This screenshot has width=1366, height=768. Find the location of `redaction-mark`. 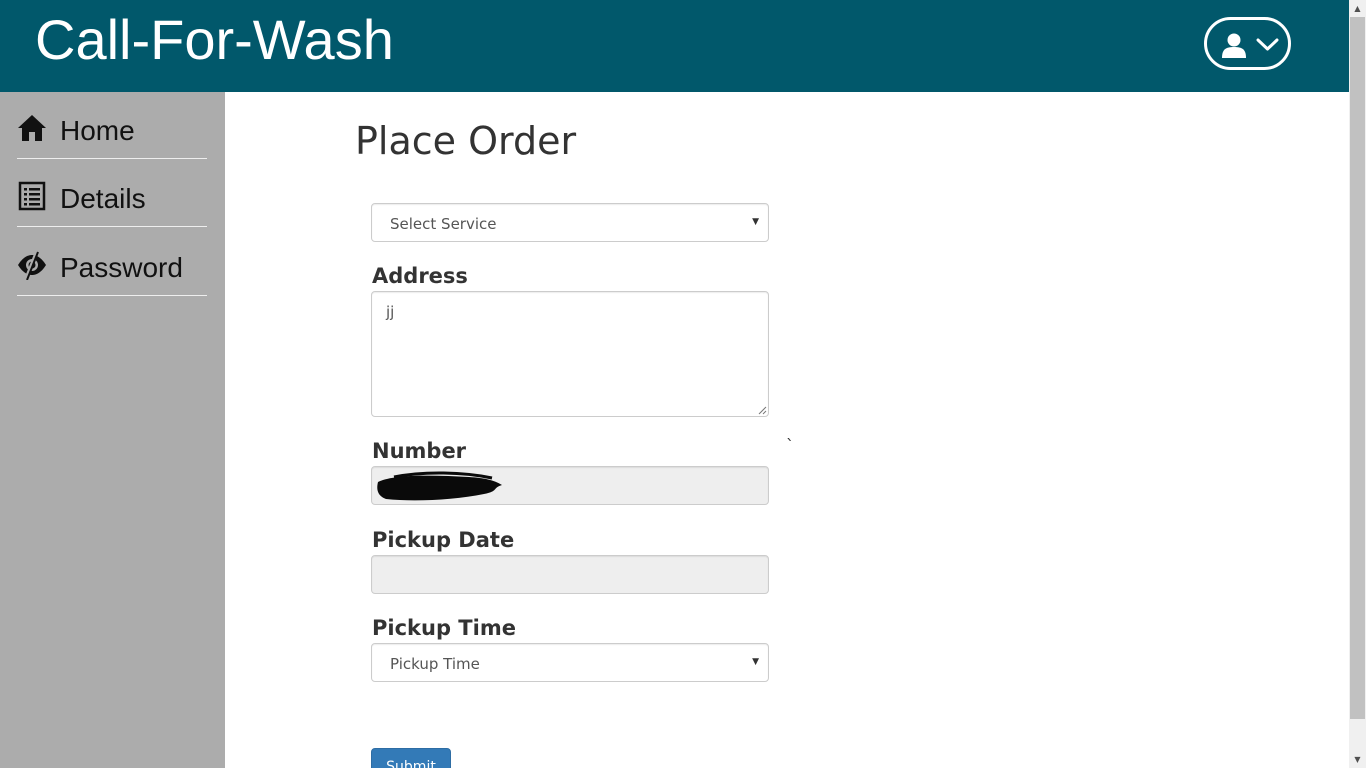

redaction-mark is located at coordinates (439, 486).